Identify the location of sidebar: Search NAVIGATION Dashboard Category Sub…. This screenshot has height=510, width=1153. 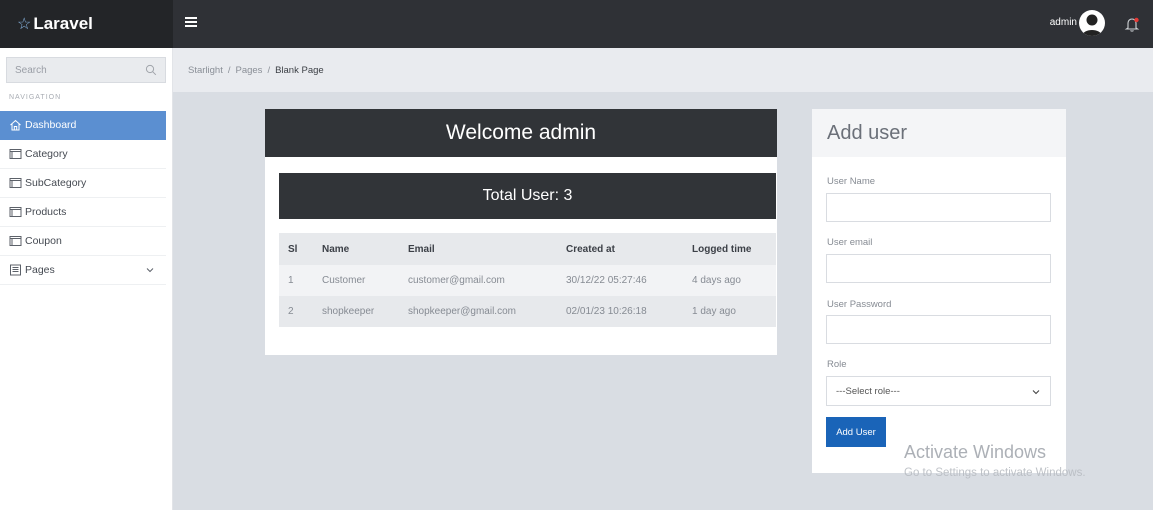
(86, 279).